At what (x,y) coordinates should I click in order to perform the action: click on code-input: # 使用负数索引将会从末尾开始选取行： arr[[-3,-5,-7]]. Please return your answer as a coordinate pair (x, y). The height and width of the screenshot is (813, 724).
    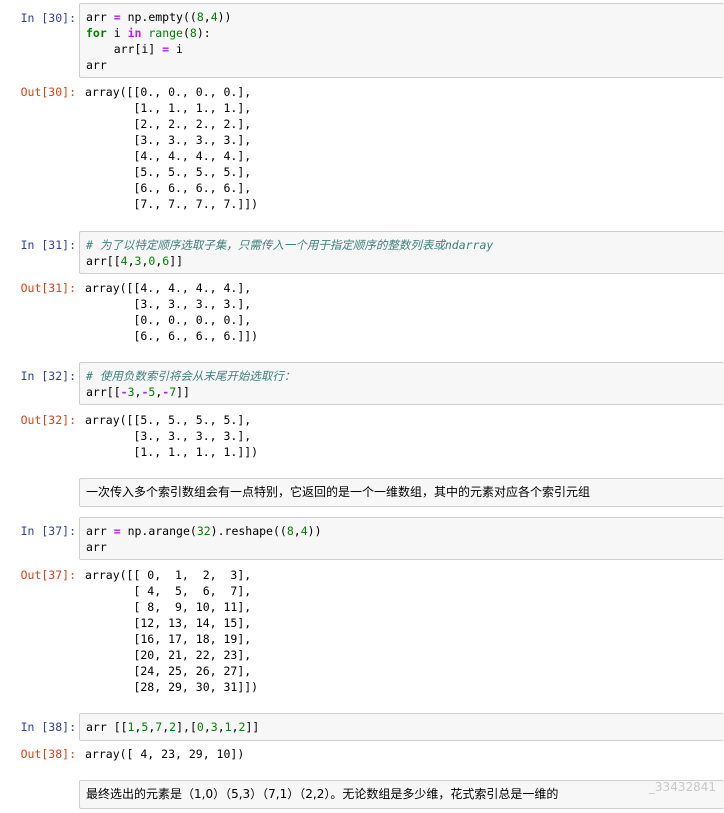
    Looking at the image, I should click on (401, 383).